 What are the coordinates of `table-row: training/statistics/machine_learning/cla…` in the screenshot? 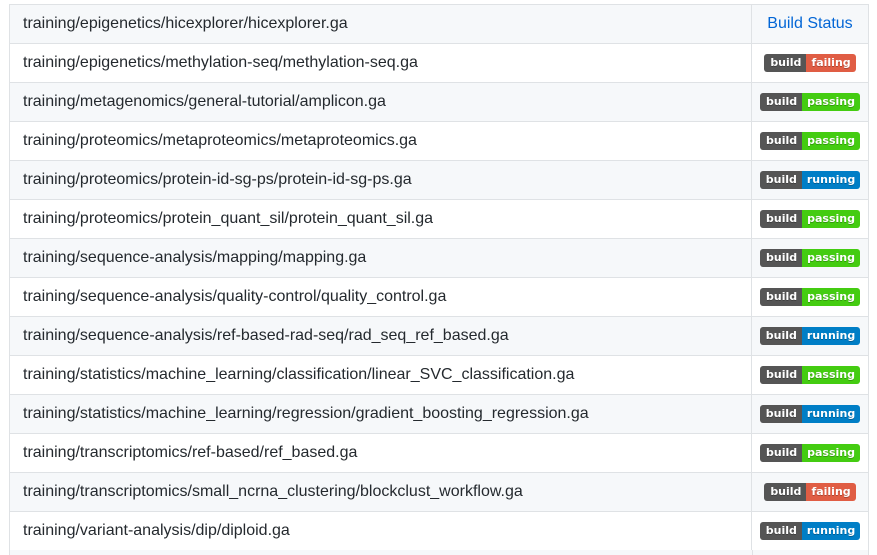 It's located at (439, 375).